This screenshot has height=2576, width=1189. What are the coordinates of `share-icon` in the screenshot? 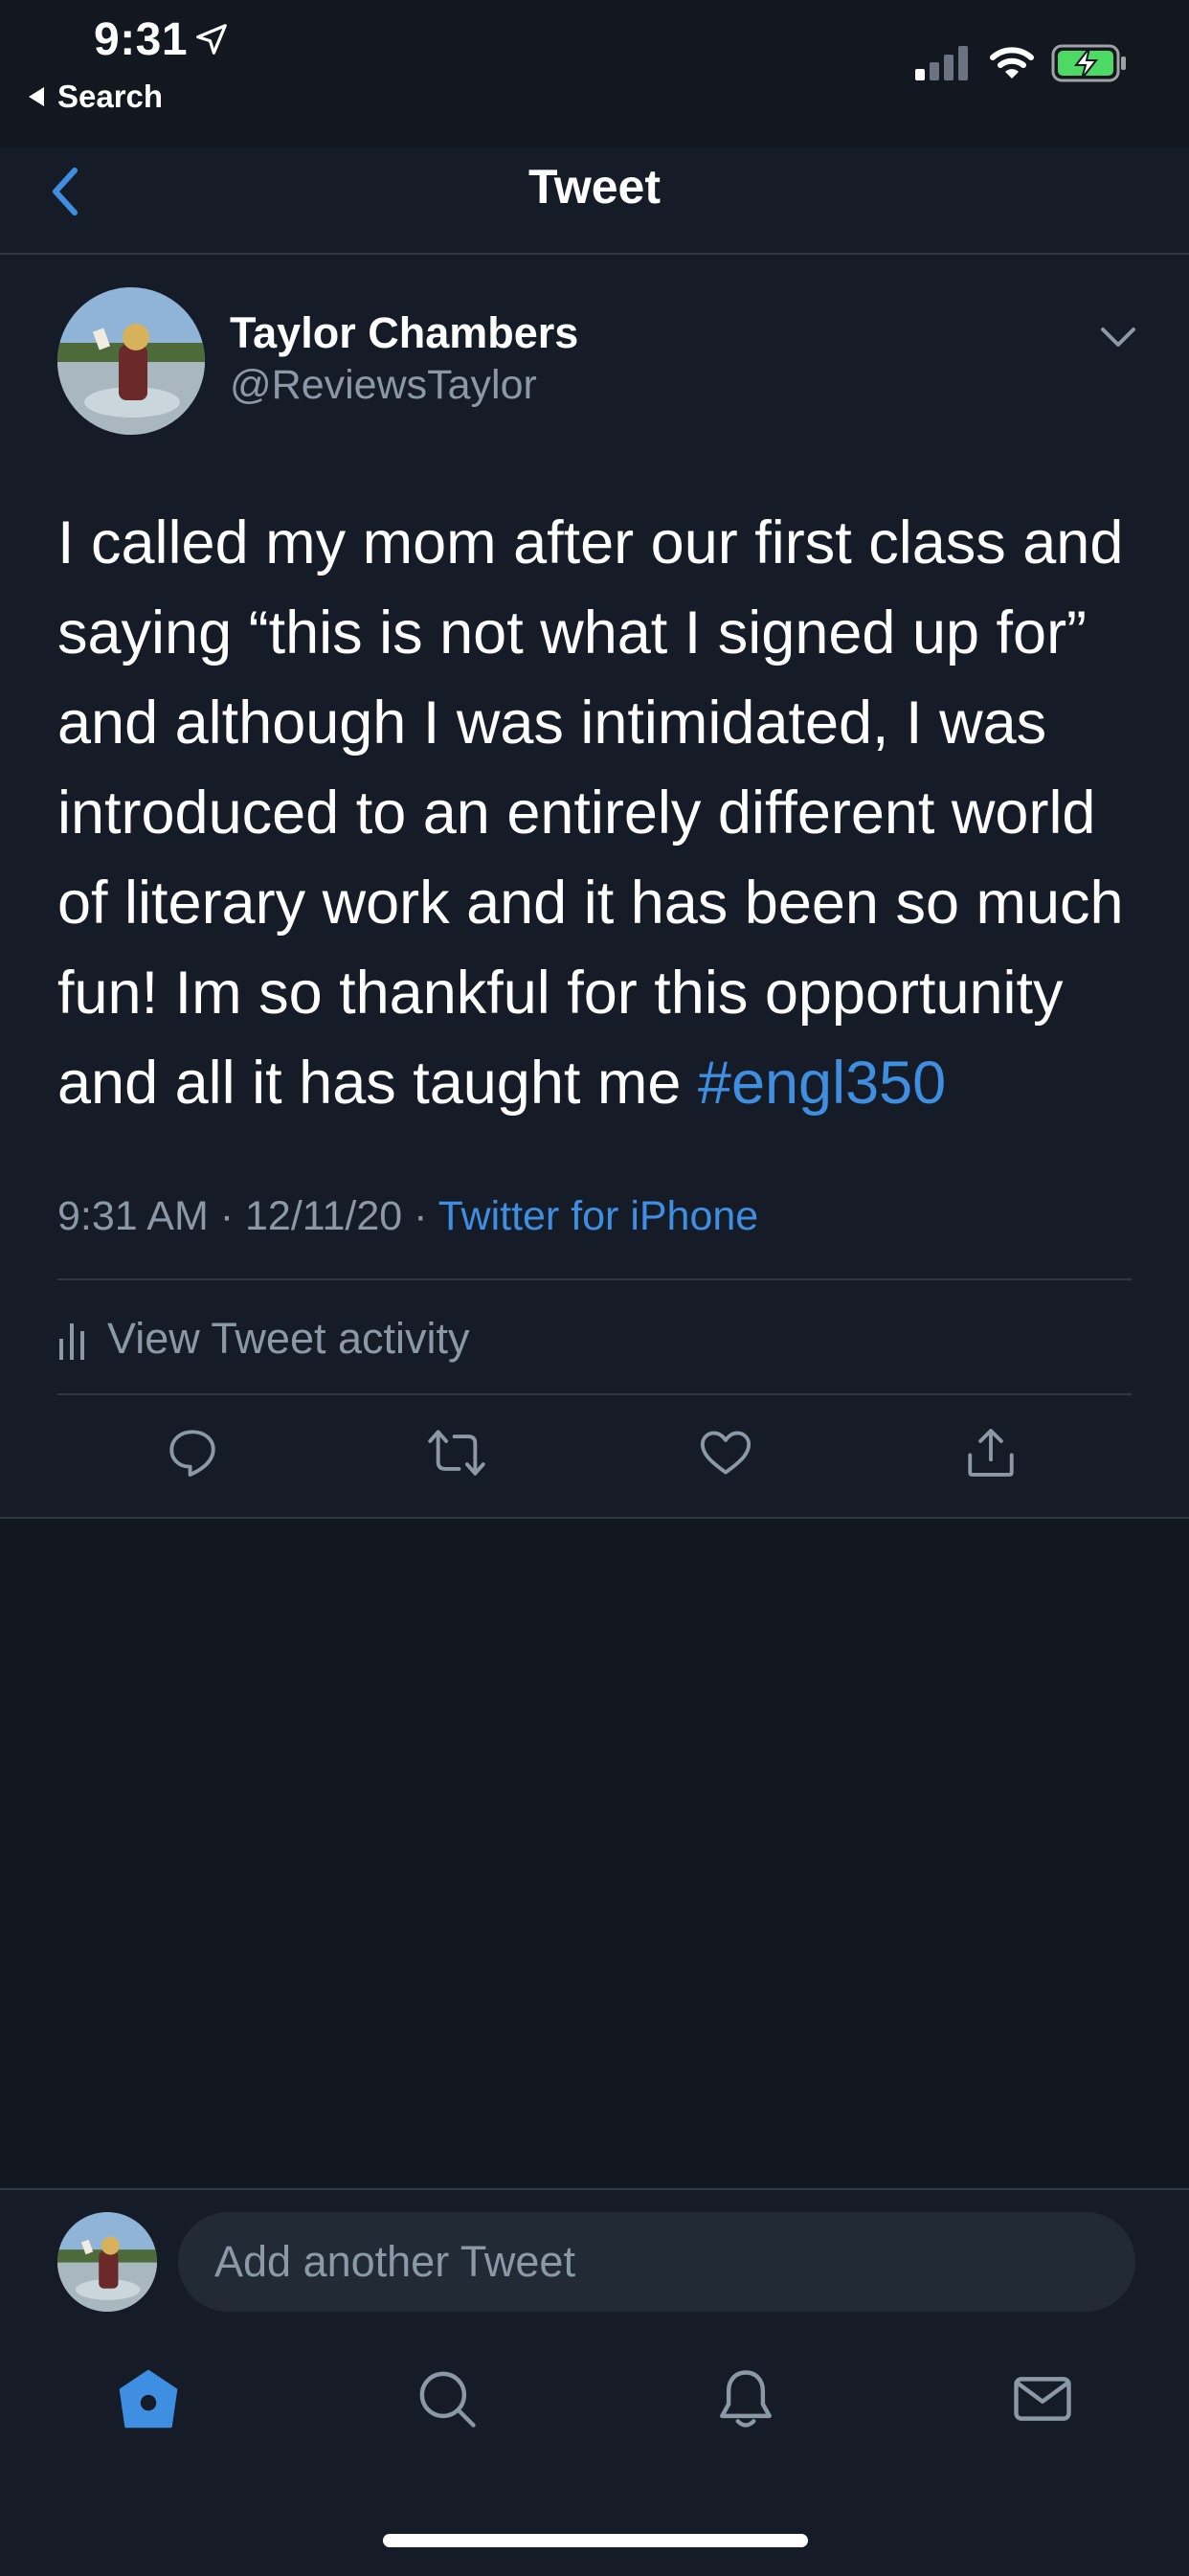 It's located at (991, 1452).